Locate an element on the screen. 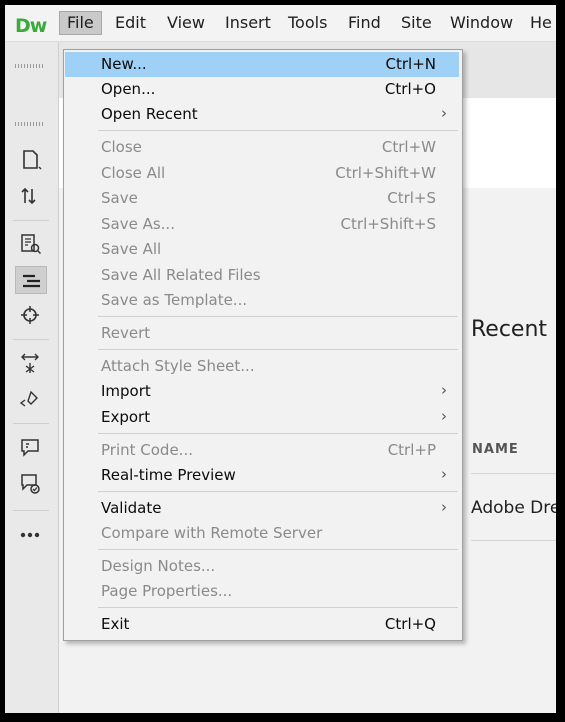 The image size is (565, 722). menu-item-label: Compare with Remote Server is located at coordinates (212, 533).